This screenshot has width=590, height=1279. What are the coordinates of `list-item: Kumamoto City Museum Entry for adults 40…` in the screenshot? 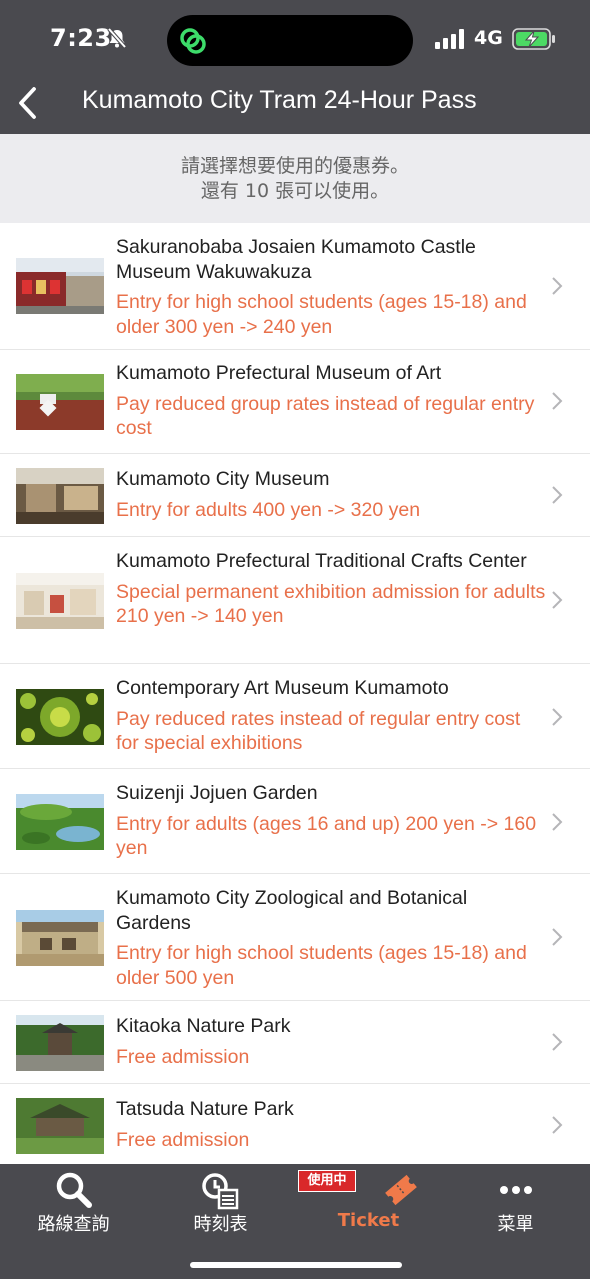 It's located at (295, 495).